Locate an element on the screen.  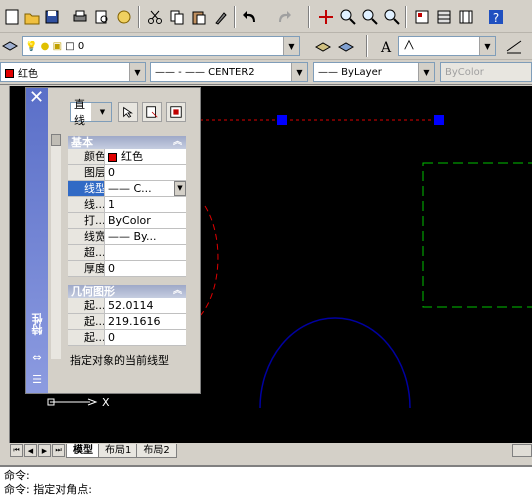
zoom-window-icon is located at coordinates (370, 17).